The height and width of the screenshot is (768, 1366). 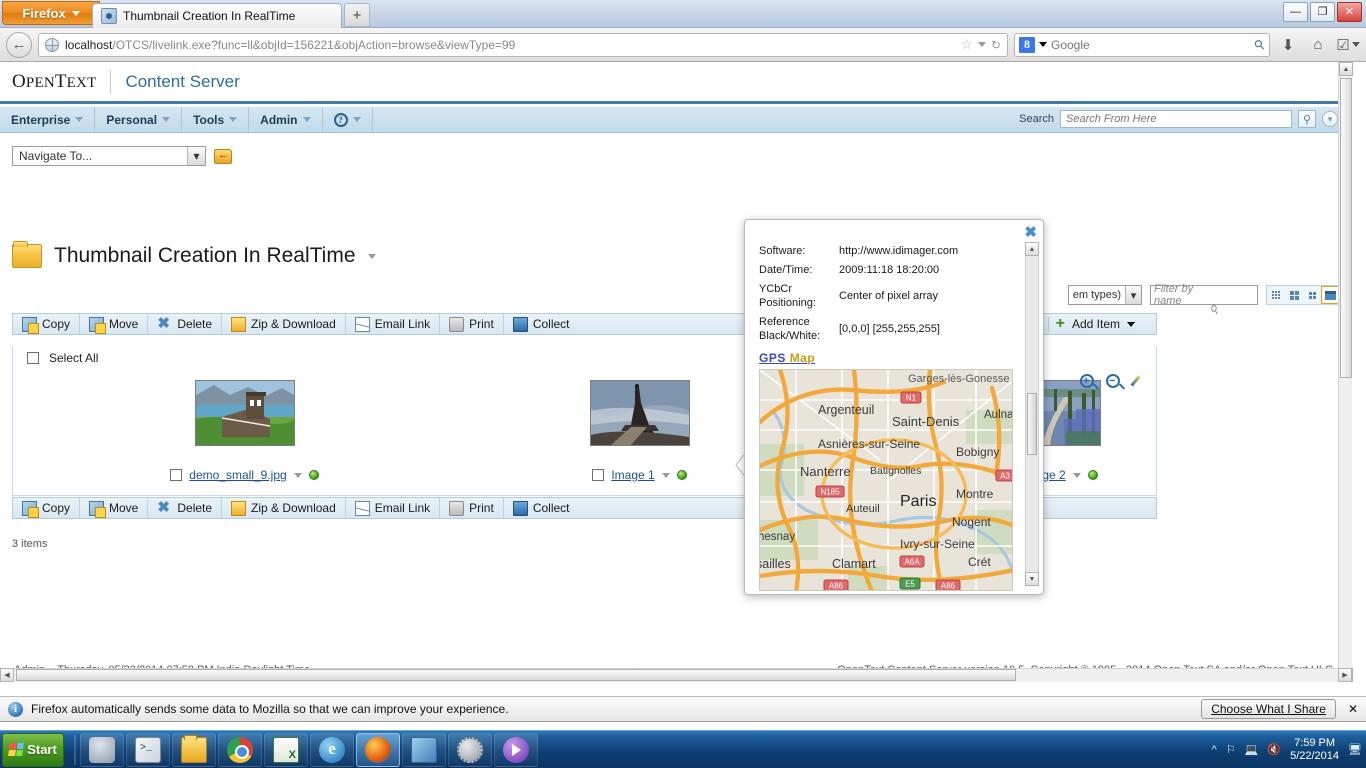 What do you see at coordinates (357, 15) in the screenshot?
I see `new-tab-button: +` at bounding box center [357, 15].